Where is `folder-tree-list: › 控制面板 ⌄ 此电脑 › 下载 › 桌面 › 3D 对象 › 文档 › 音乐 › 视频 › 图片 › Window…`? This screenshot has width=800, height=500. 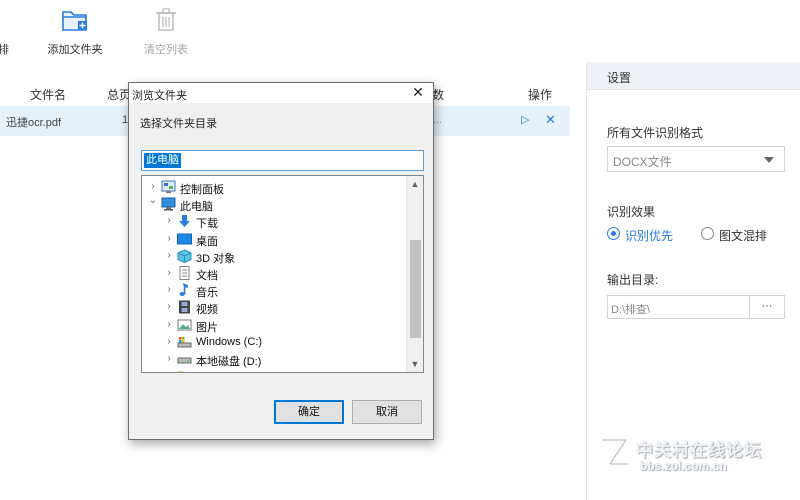
folder-tree-list: › 控制面板 ⌄ 此电脑 › 下载 › 桌面 › 3D 对象 › 文档 › 音乐 › 视频 › 图片 › Window… is located at coordinates (274, 274).